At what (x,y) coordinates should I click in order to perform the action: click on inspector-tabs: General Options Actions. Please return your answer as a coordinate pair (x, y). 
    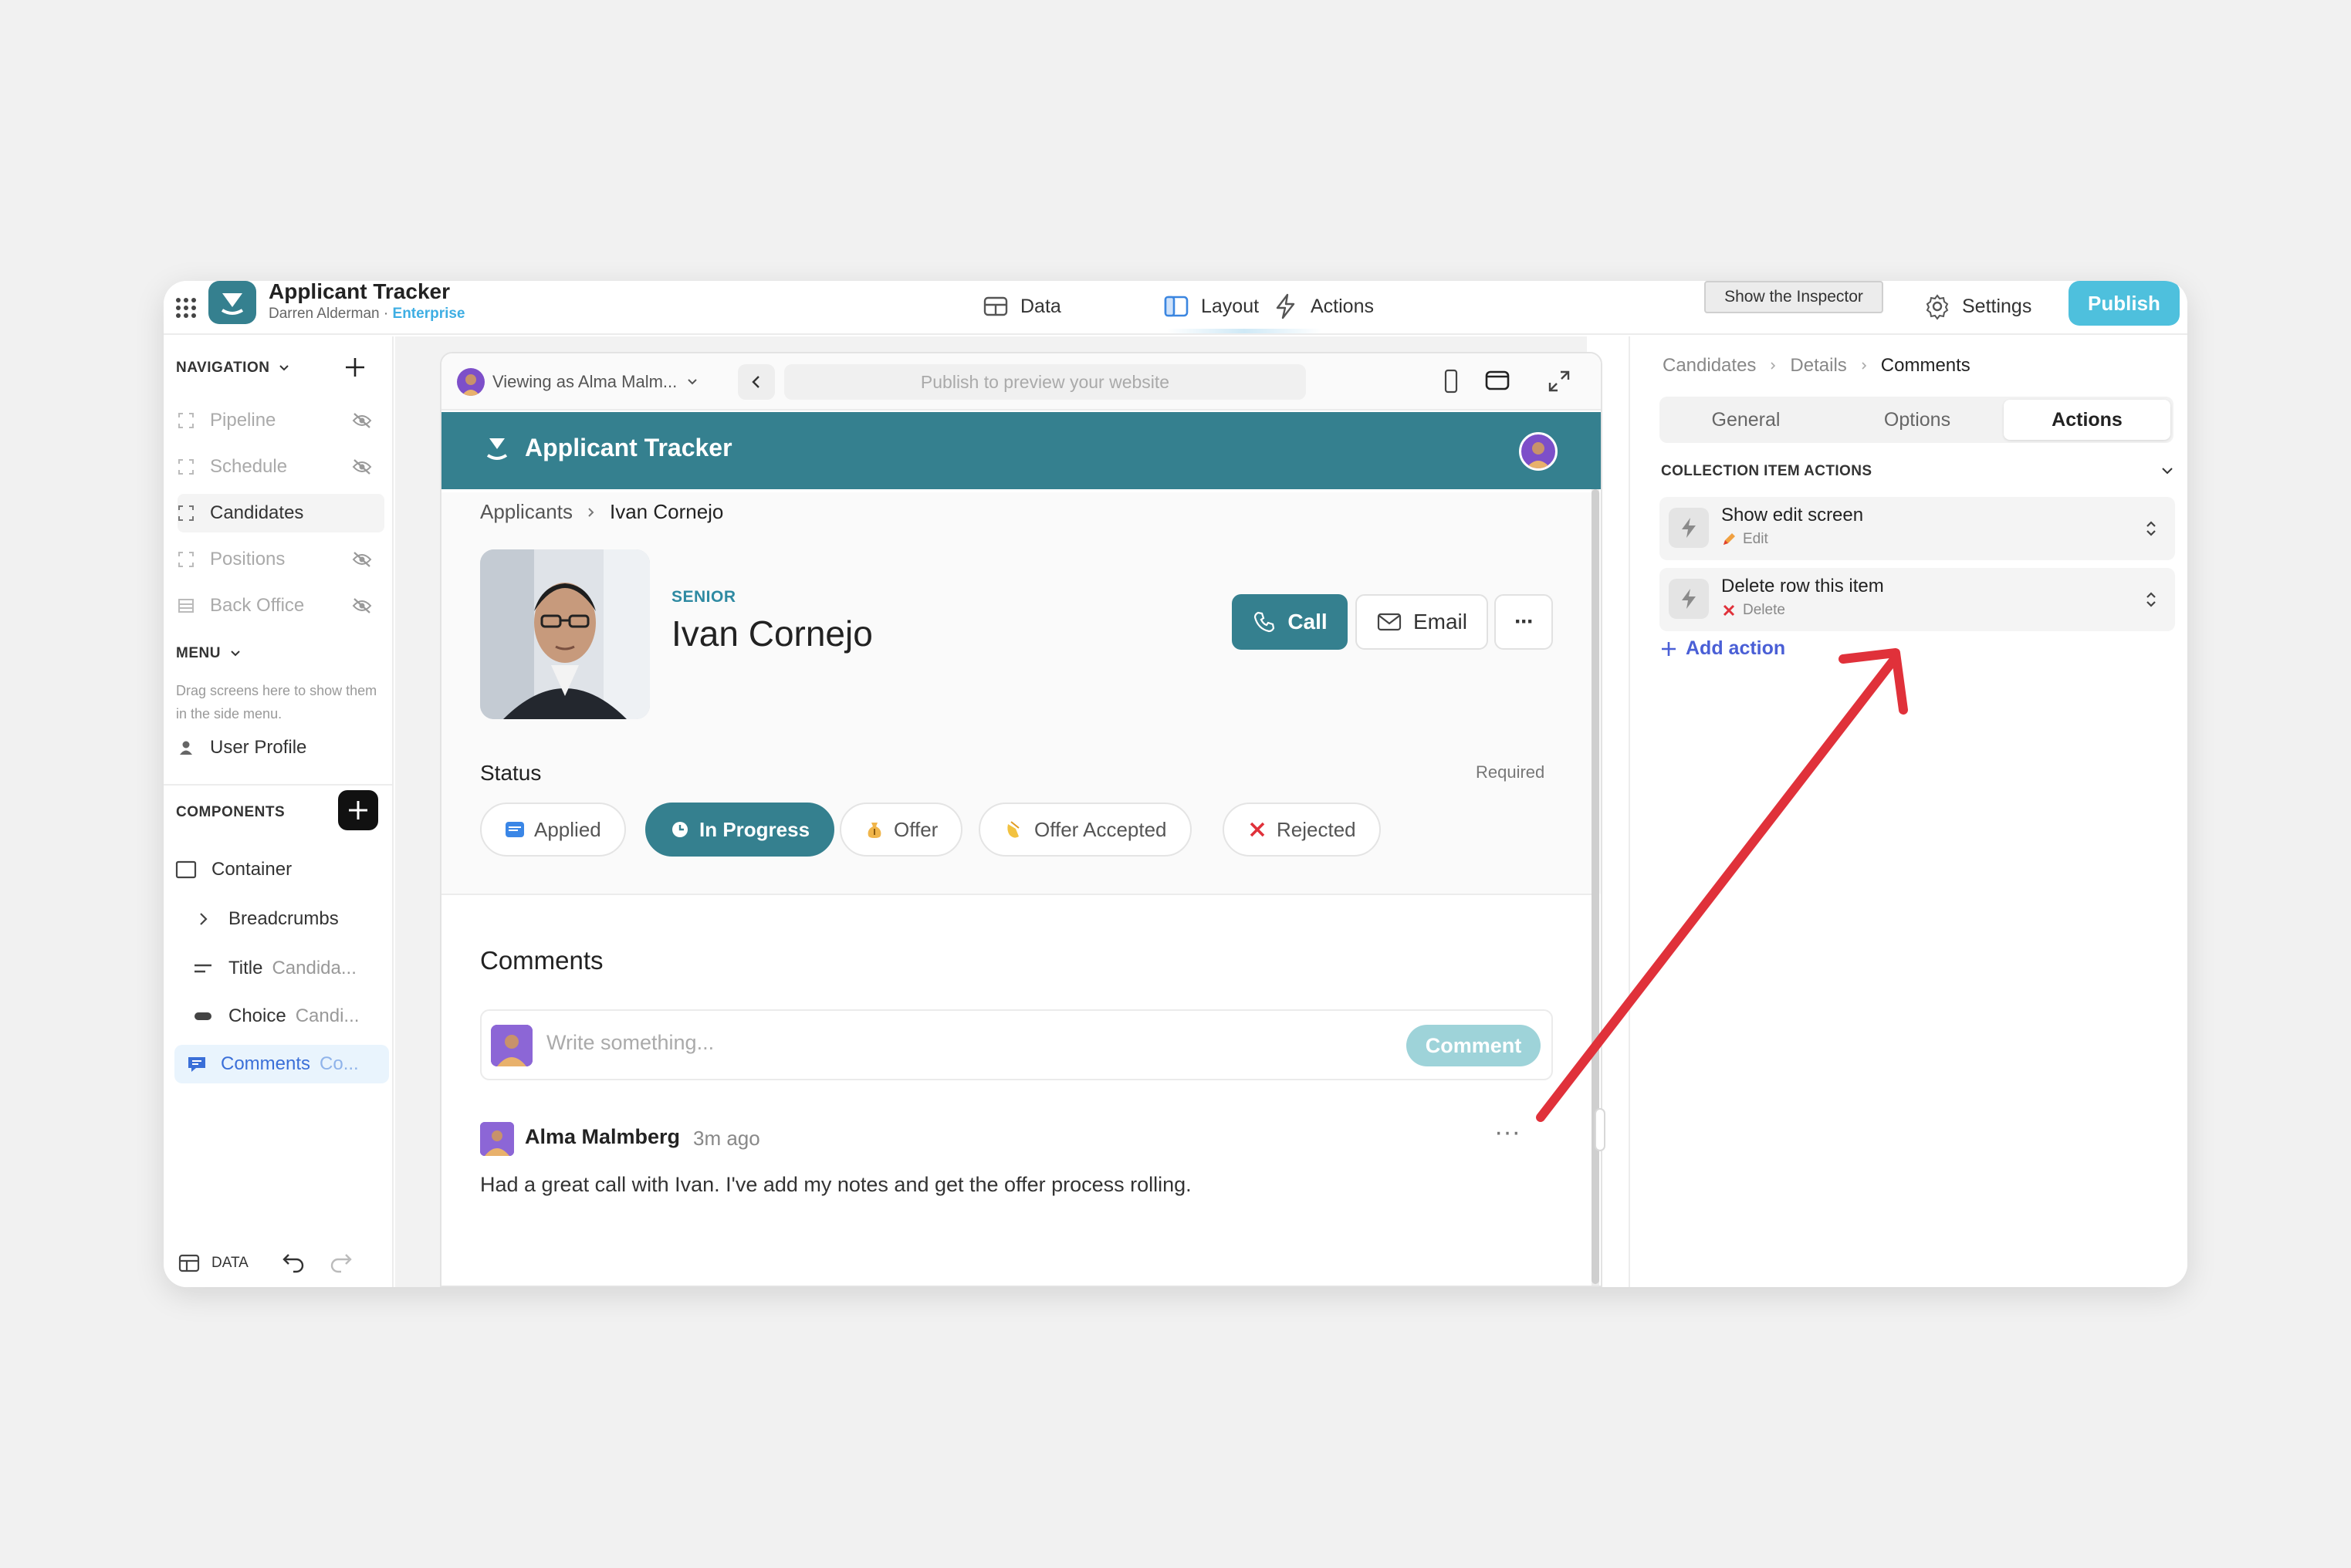
    Looking at the image, I should click on (1916, 420).